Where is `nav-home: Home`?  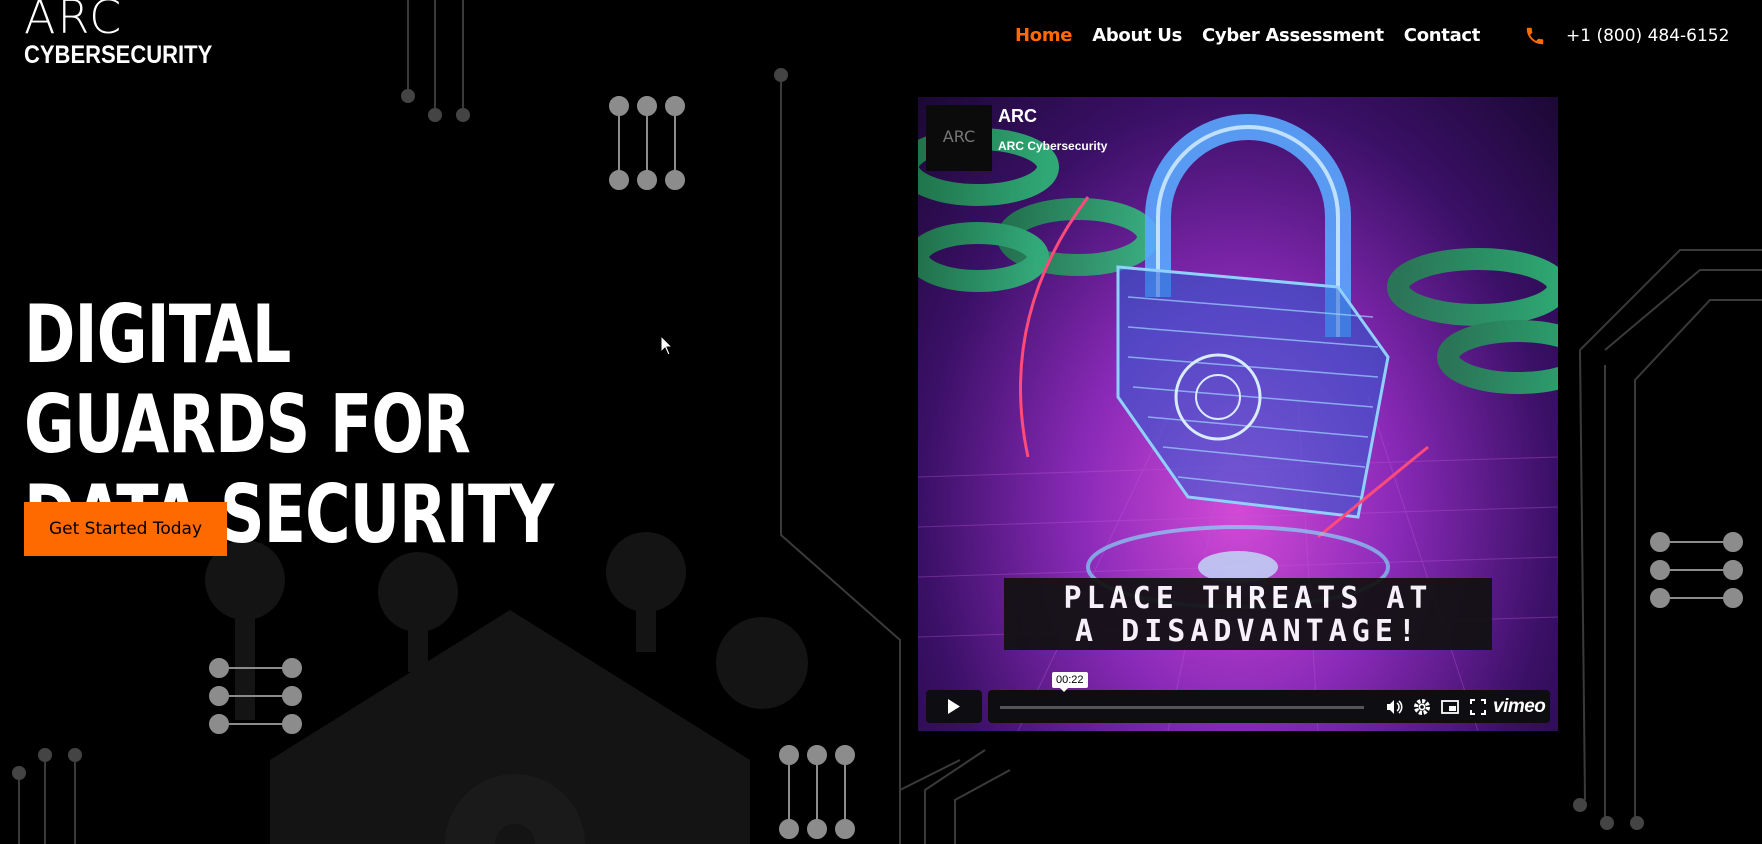
nav-home: Home is located at coordinates (1044, 36).